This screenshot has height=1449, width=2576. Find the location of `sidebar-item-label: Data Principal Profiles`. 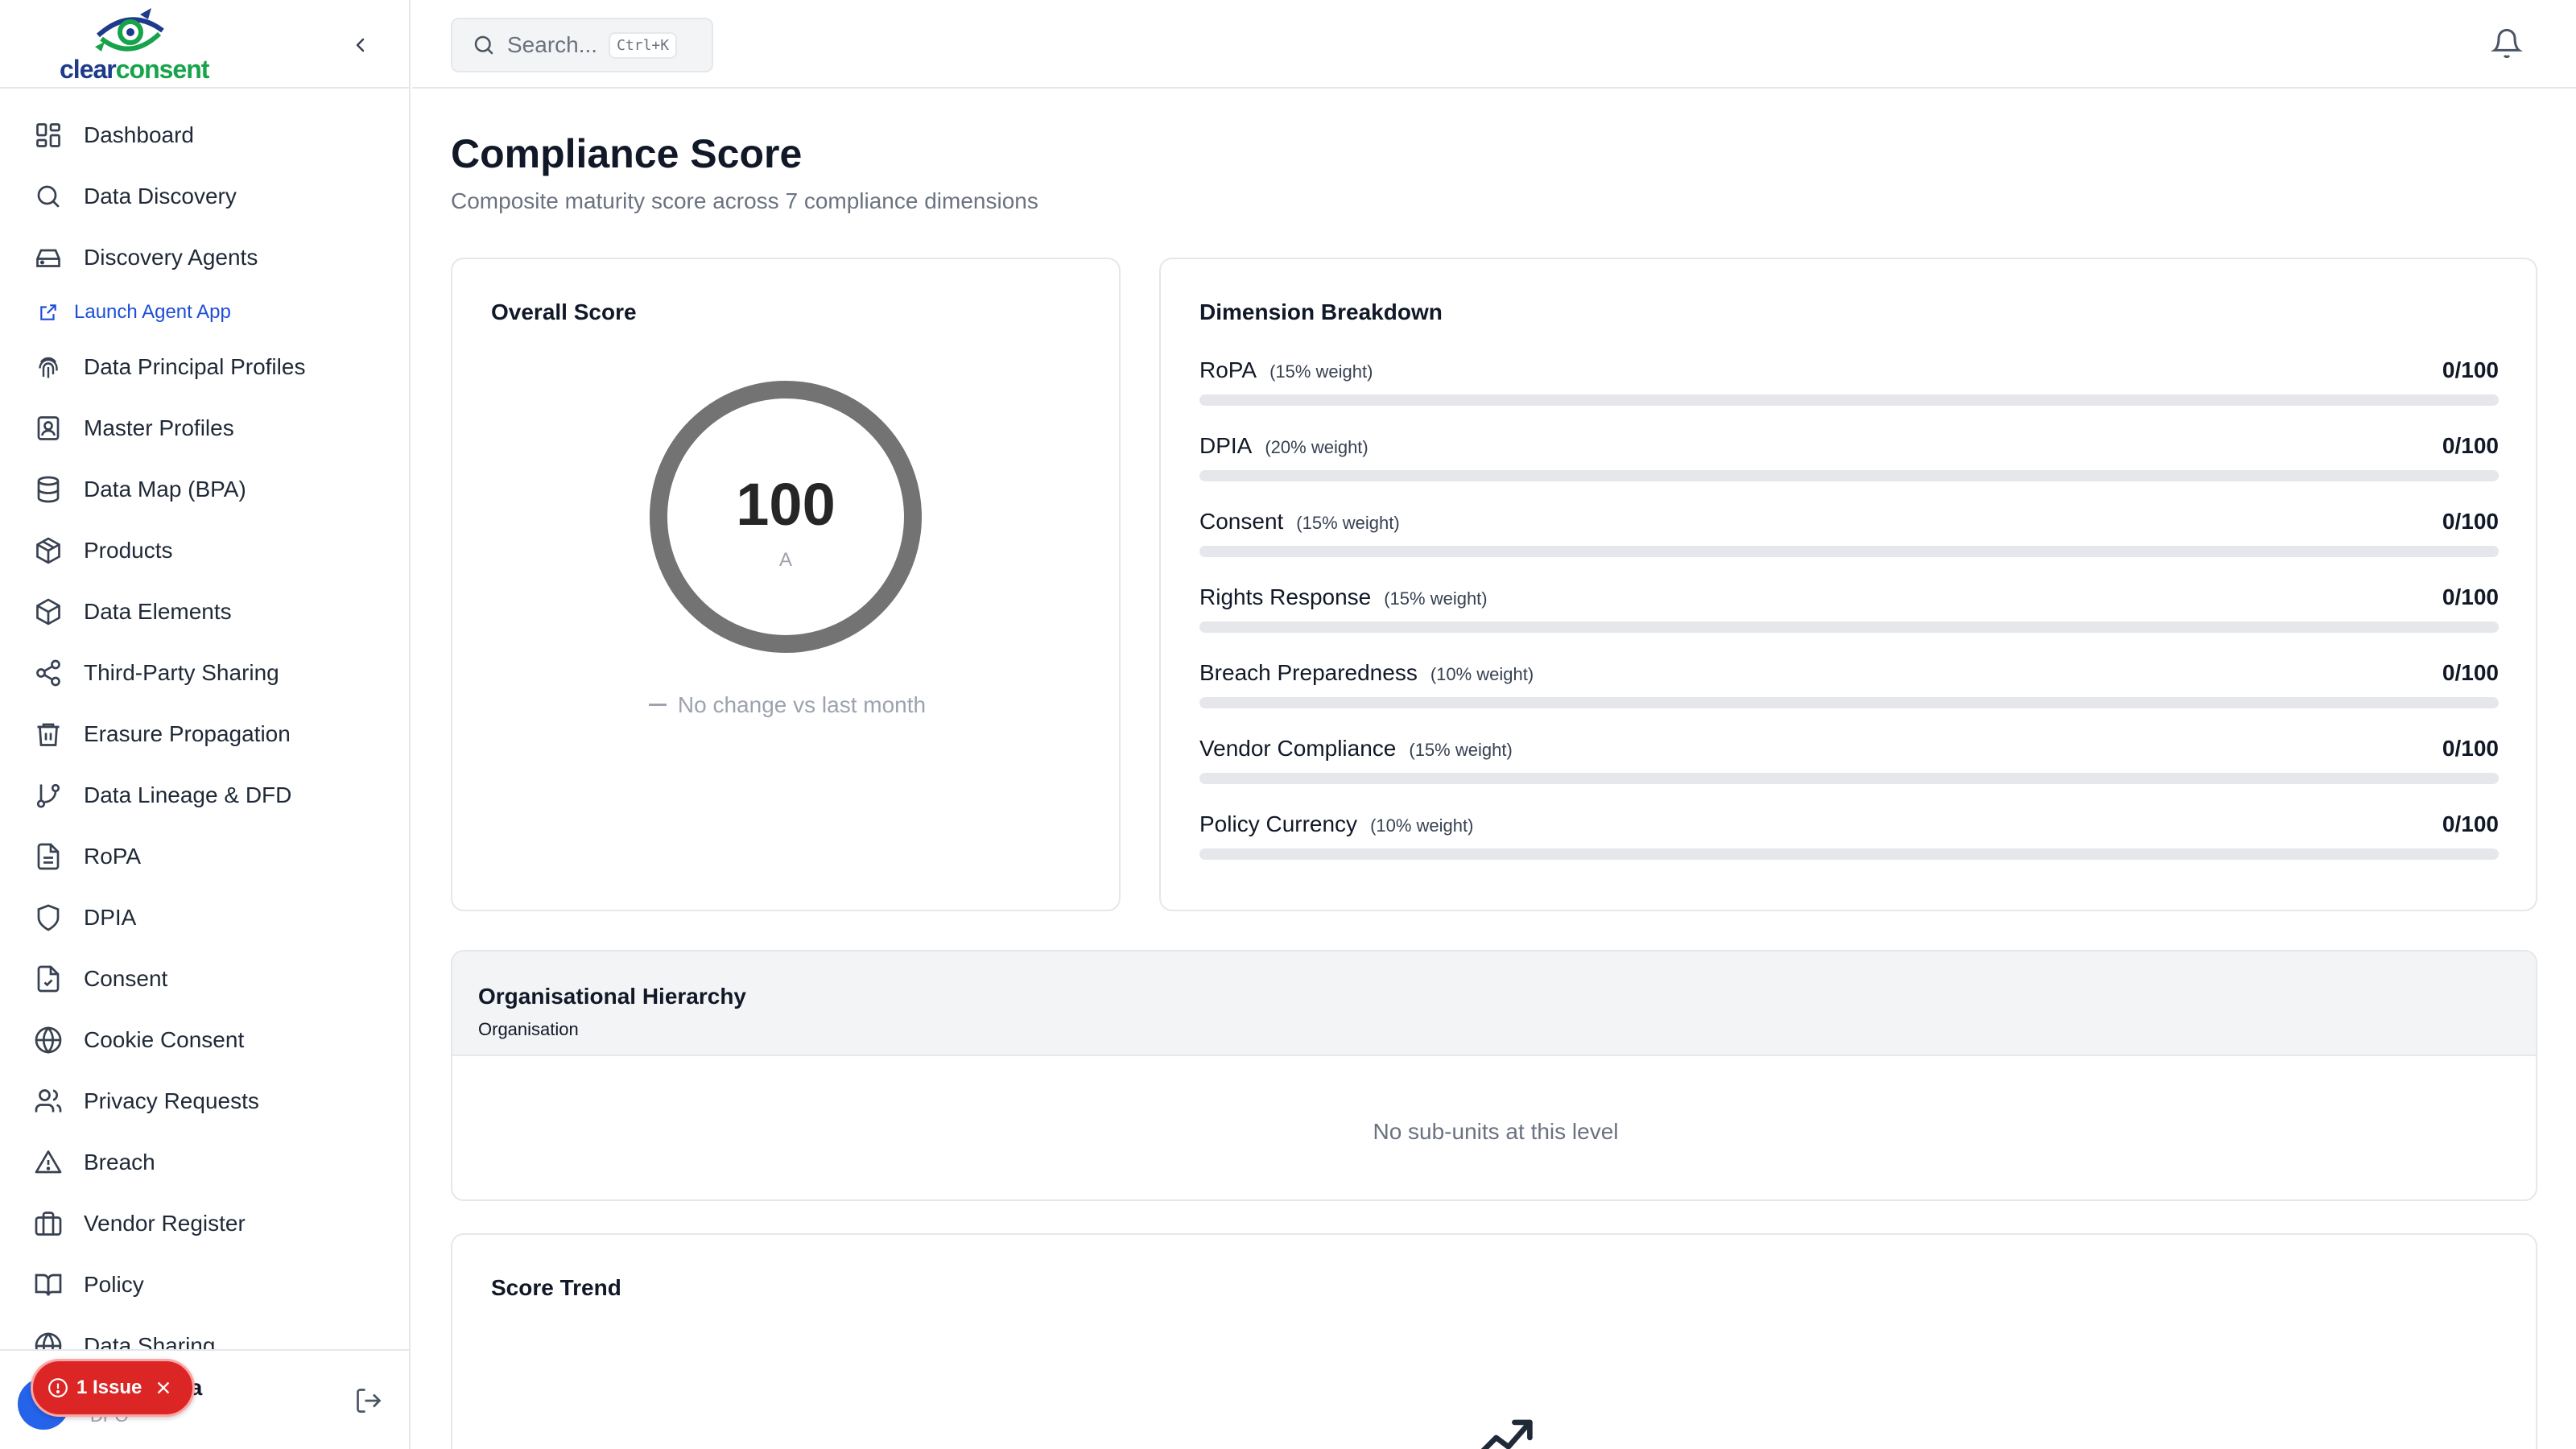

sidebar-item-label: Data Principal Profiles is located at coordinates (195, 366).